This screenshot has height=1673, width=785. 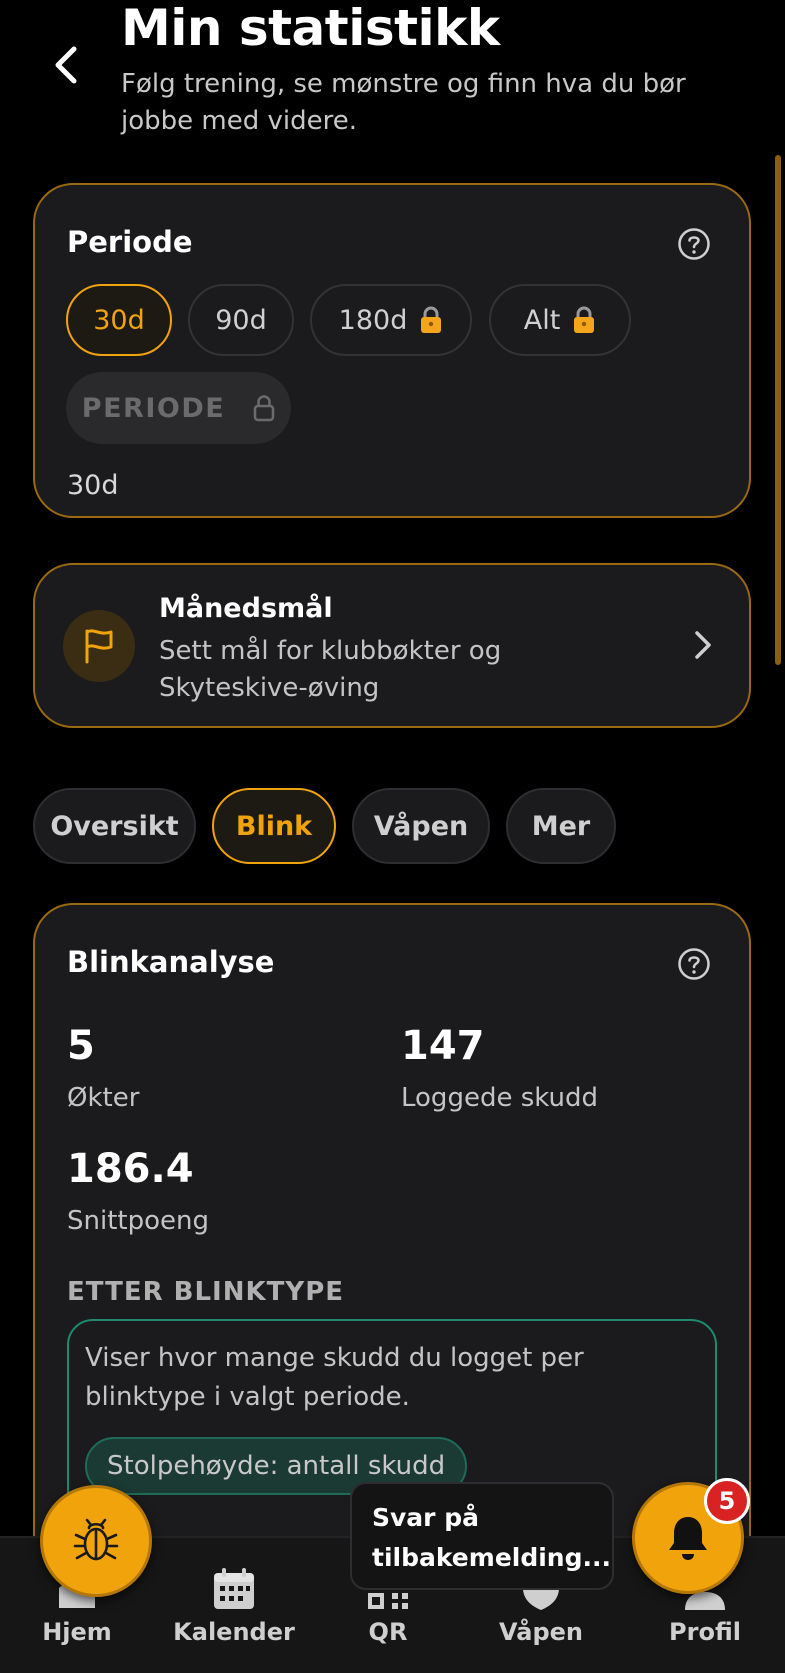 I want to click on custom-period-pill: PERIODE, so click(x=178, y=408).